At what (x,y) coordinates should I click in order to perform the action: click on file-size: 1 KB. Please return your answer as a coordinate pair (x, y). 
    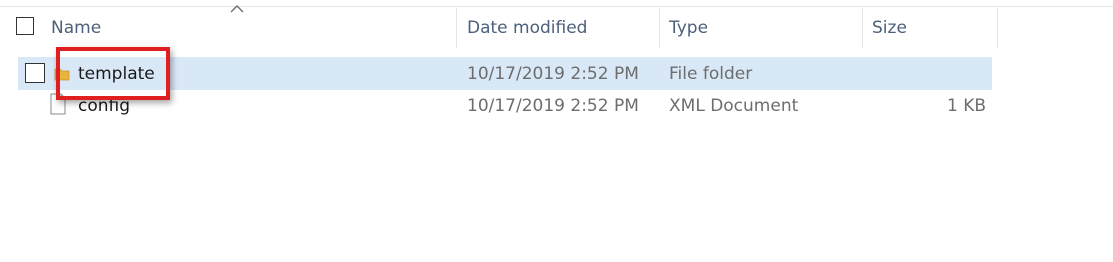
    Looking at the image, I should click on (966, 106).